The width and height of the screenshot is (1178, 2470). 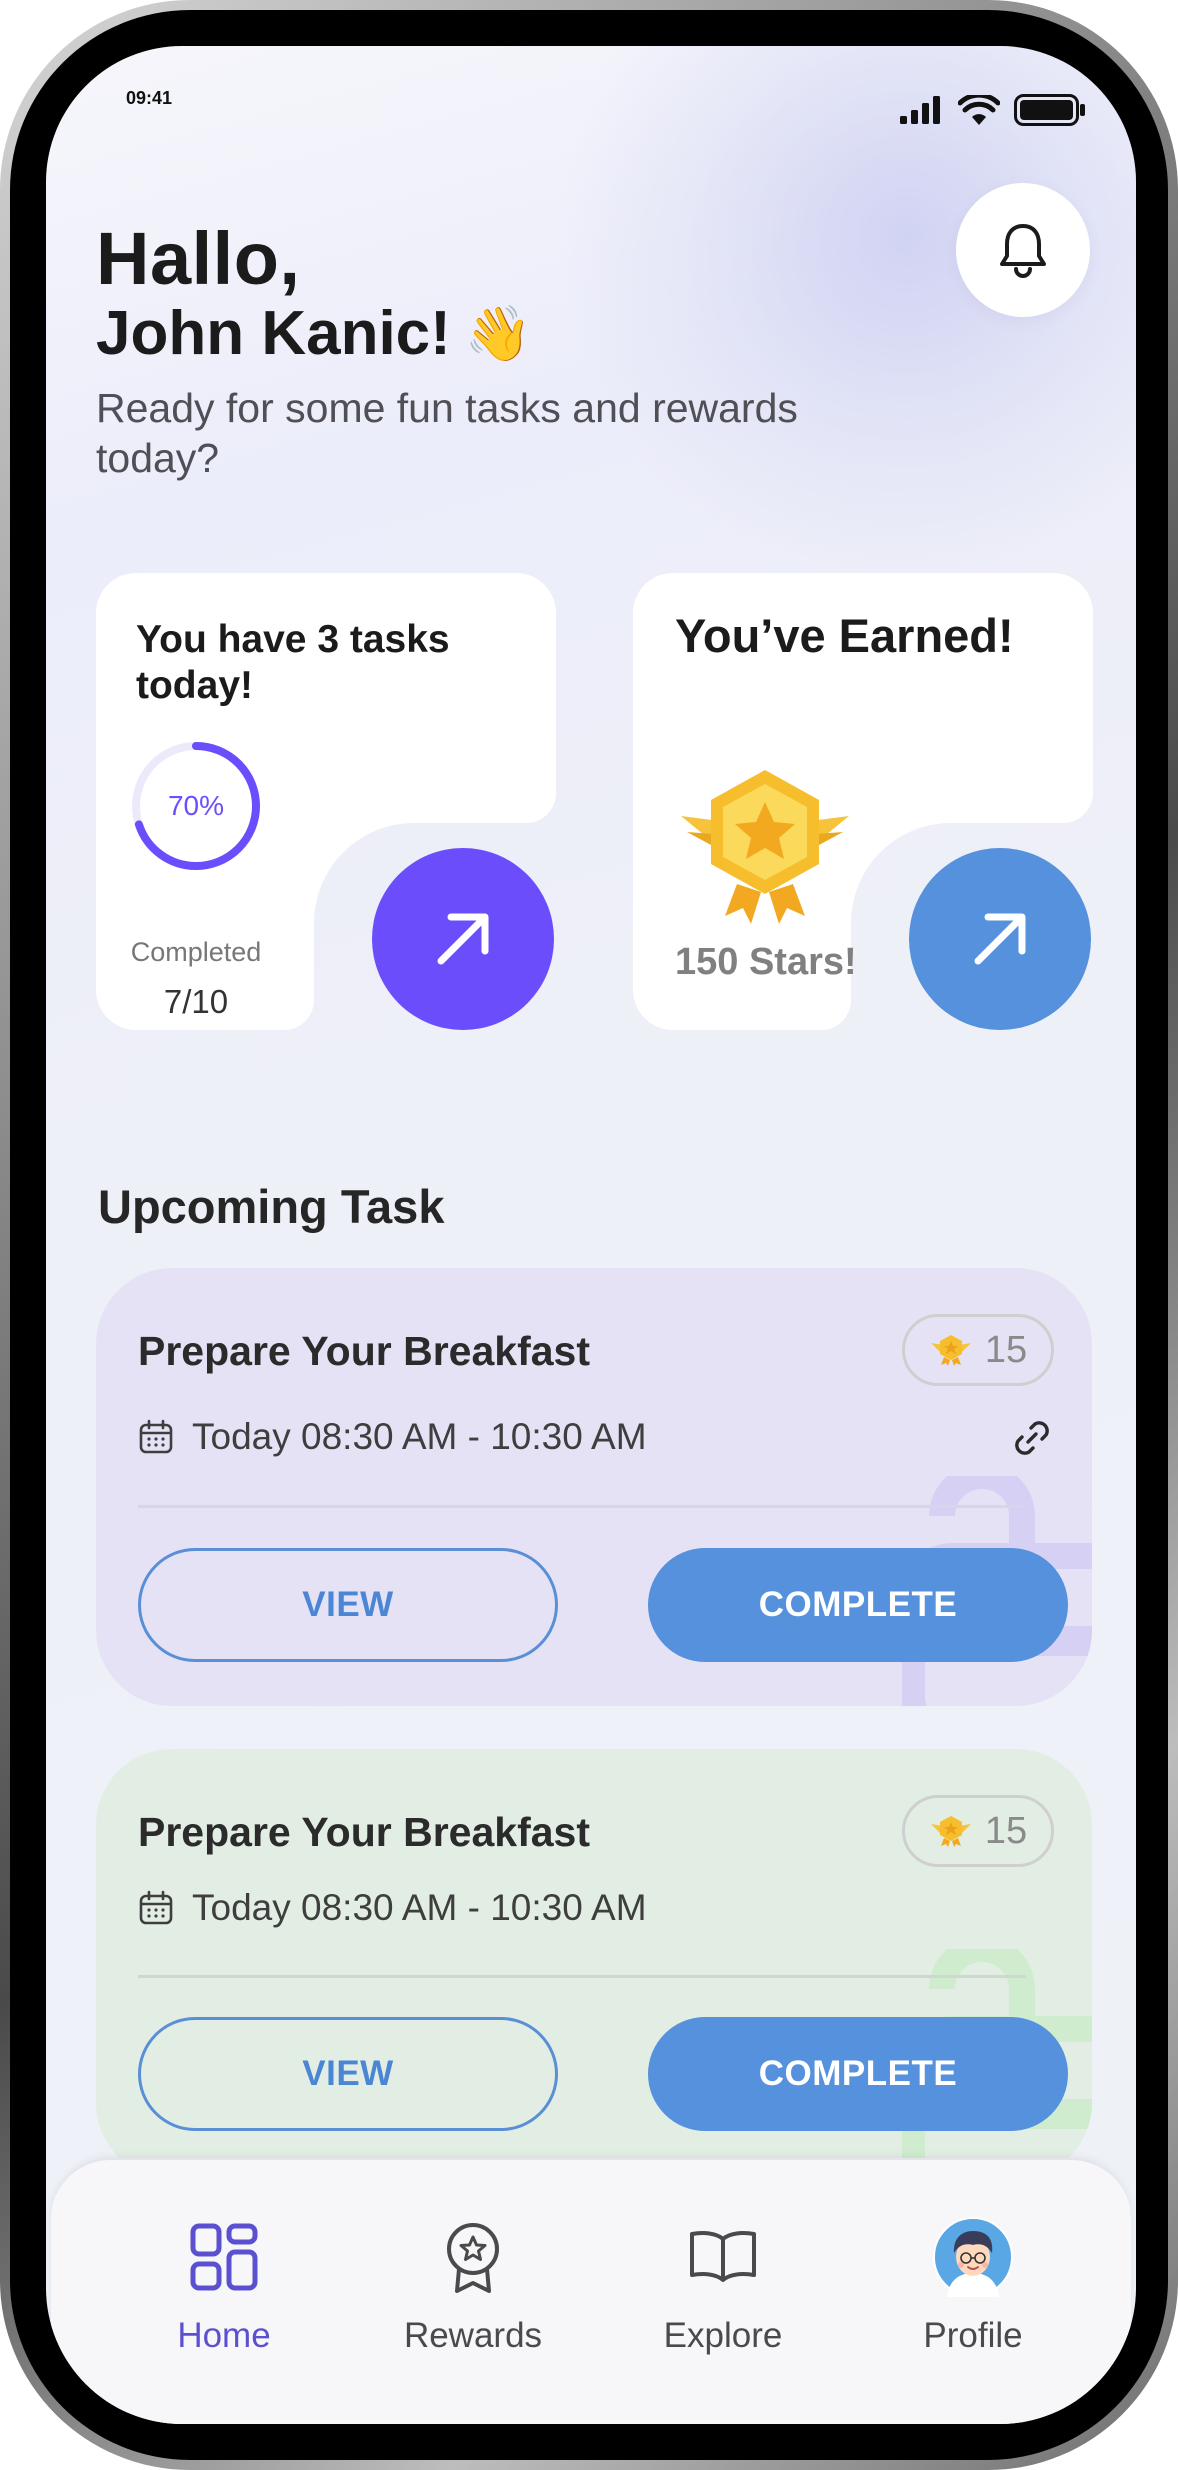 I want to click on completed-value: 7/10, so click(x=196, y=1001).